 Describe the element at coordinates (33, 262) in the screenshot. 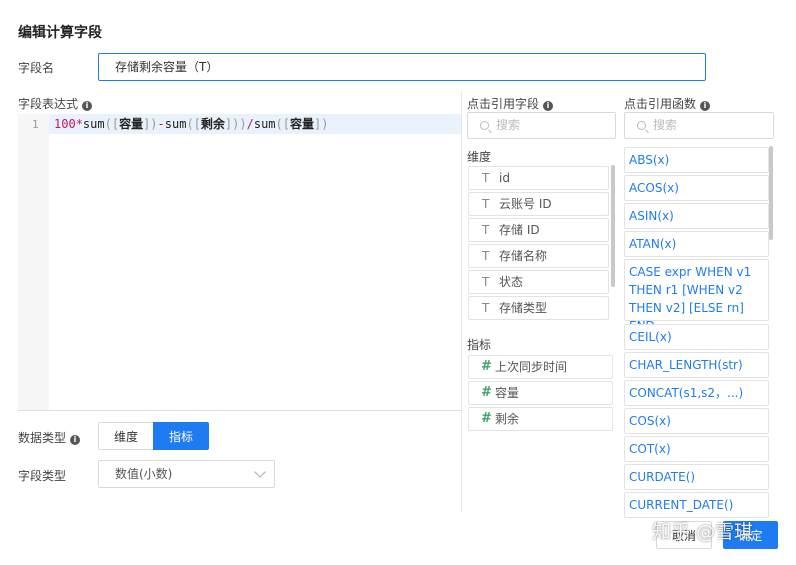

I see `editor-gutter` at that location.